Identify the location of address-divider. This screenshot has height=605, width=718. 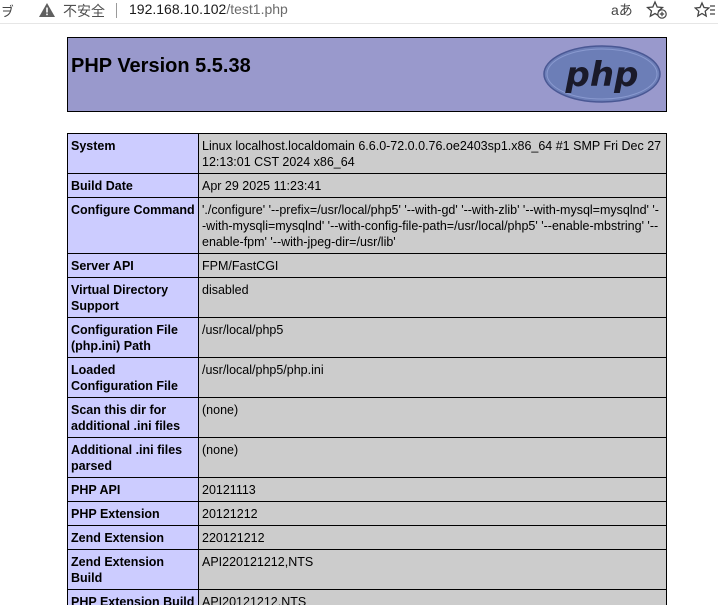
(116, 10).